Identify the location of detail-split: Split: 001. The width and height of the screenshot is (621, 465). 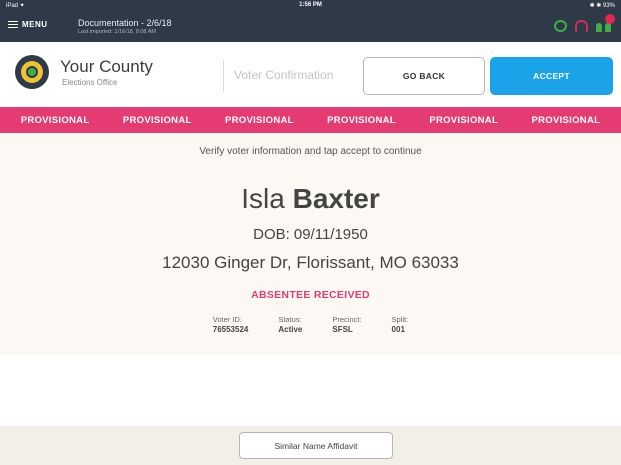
(400, 324).